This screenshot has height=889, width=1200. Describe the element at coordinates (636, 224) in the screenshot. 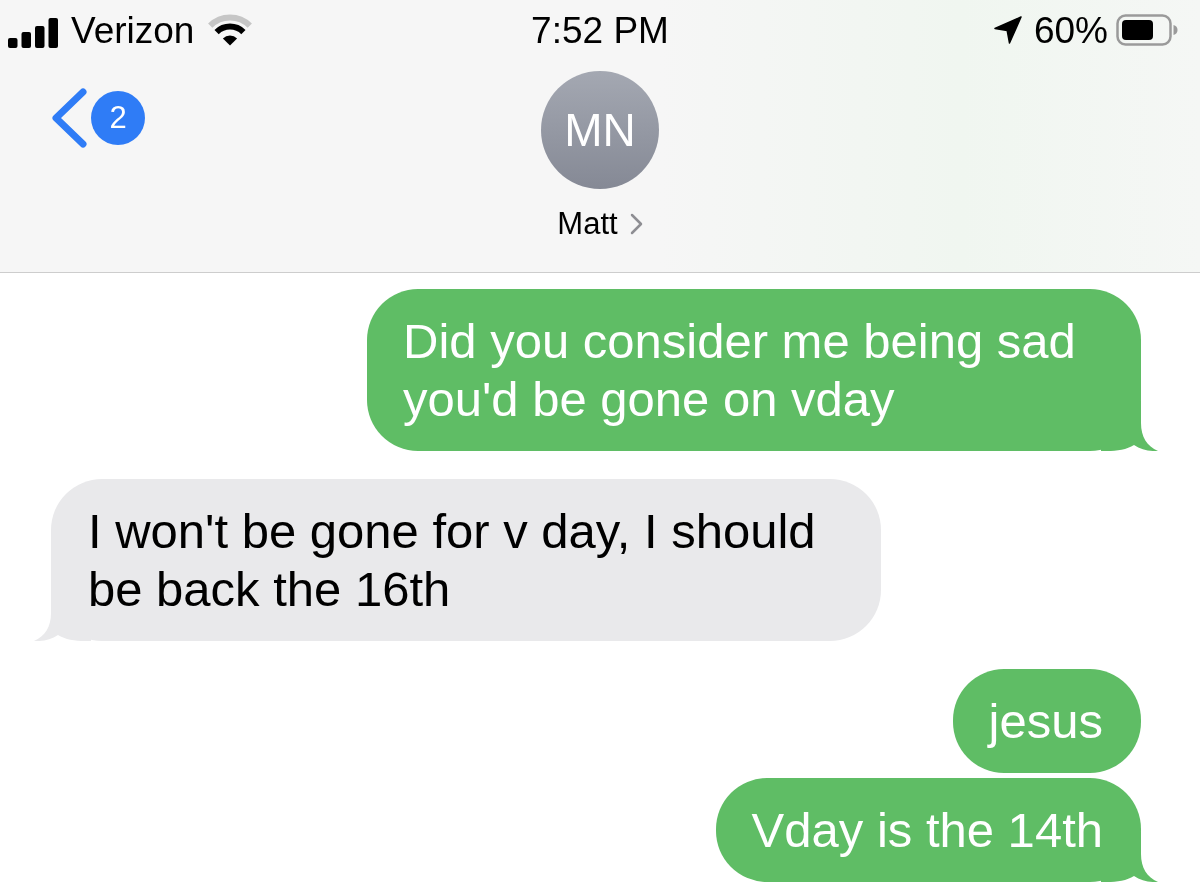

I see `chevron-right-icon` at that location.